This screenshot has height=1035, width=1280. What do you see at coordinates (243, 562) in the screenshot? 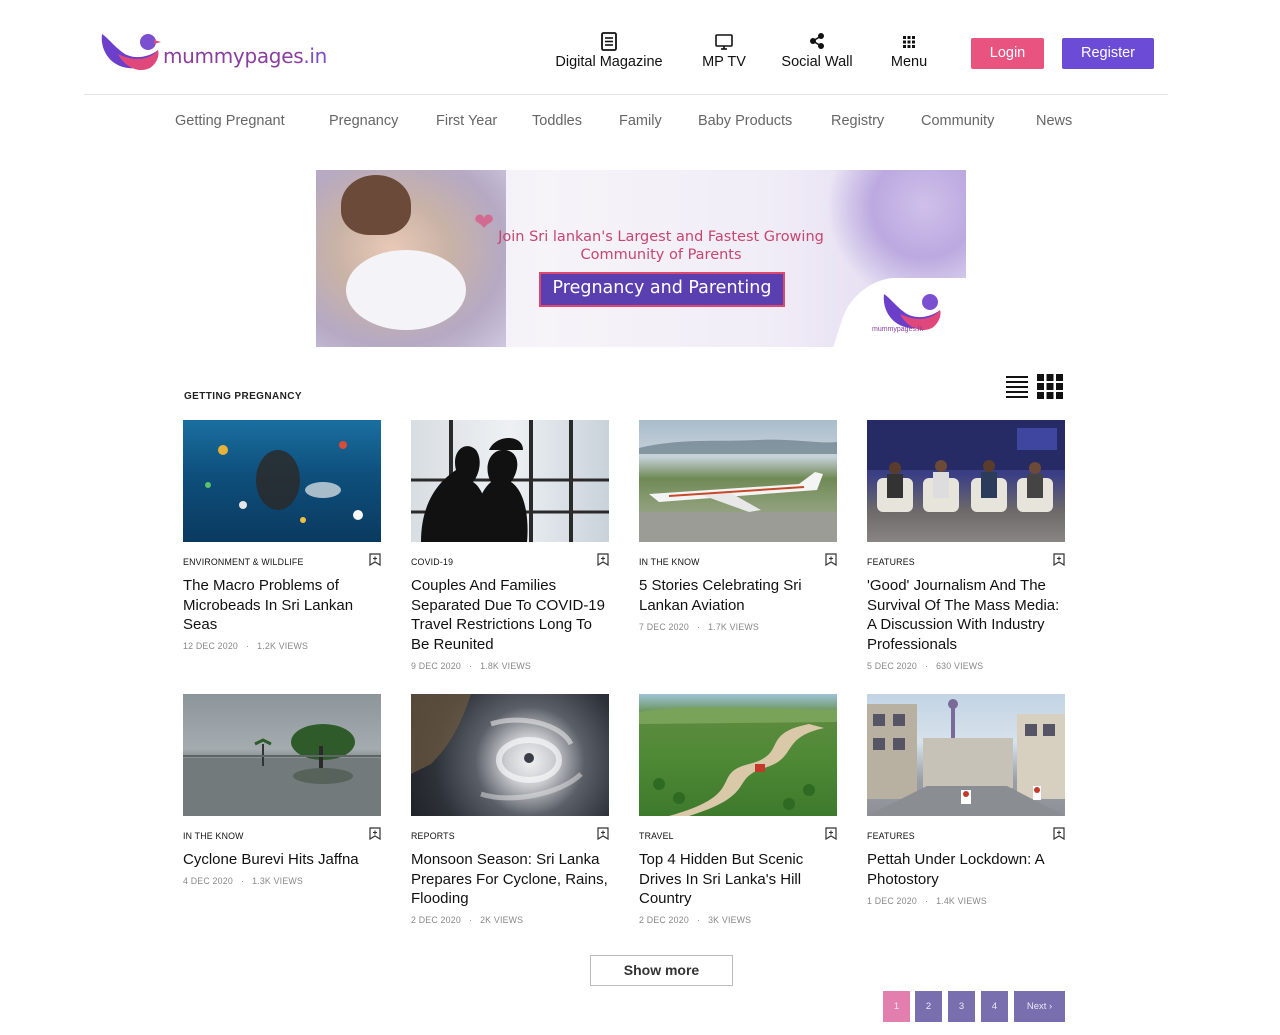
I see `article-category: ENVIRONMENT & WILDLIFE` at bounding box center [243, 562].